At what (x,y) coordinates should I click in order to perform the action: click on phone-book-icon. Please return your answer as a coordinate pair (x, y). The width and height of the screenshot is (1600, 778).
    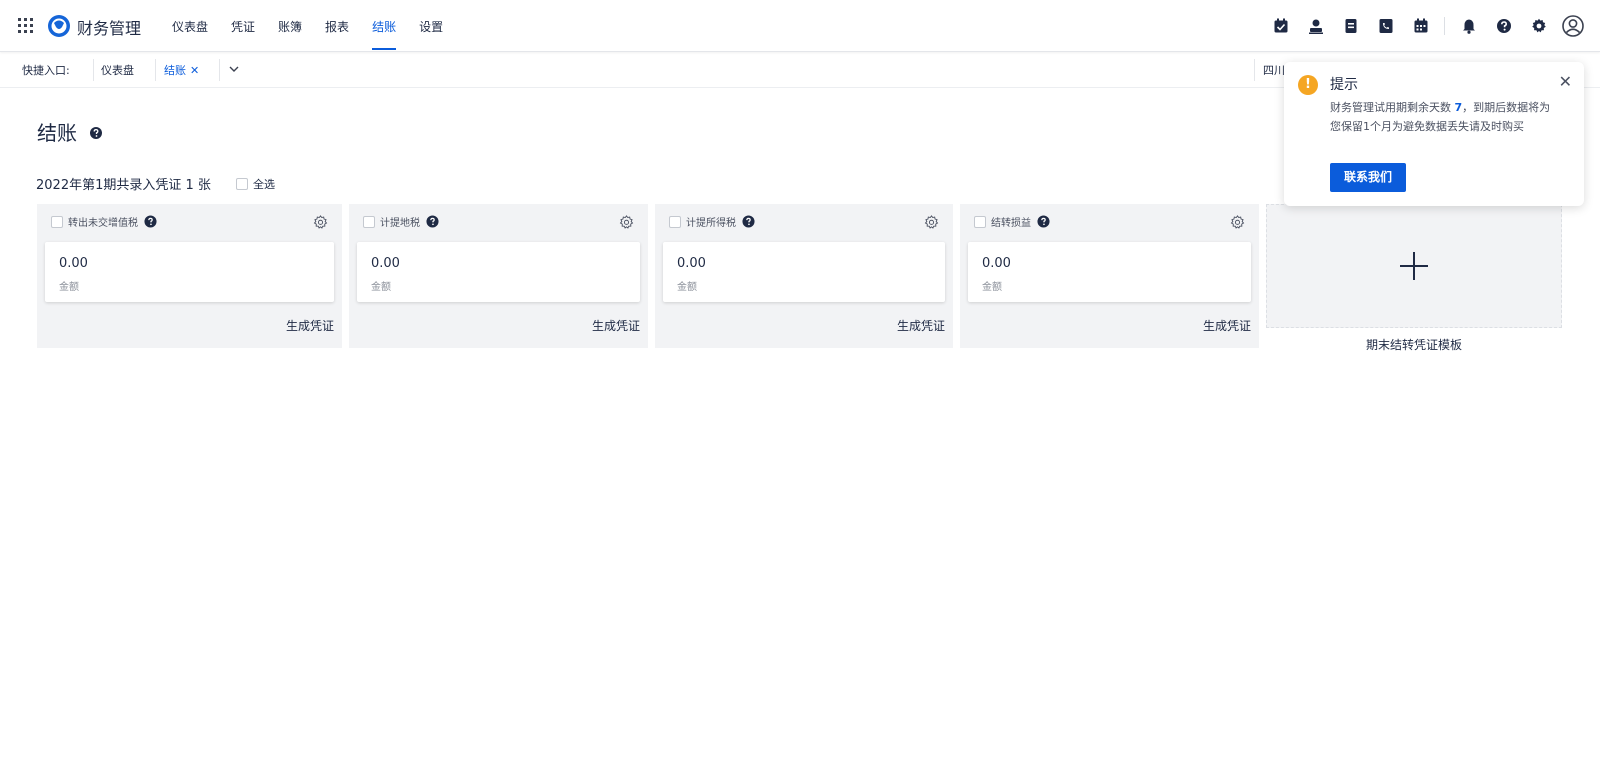
    Looking at the image, I should click on (1386, 26).